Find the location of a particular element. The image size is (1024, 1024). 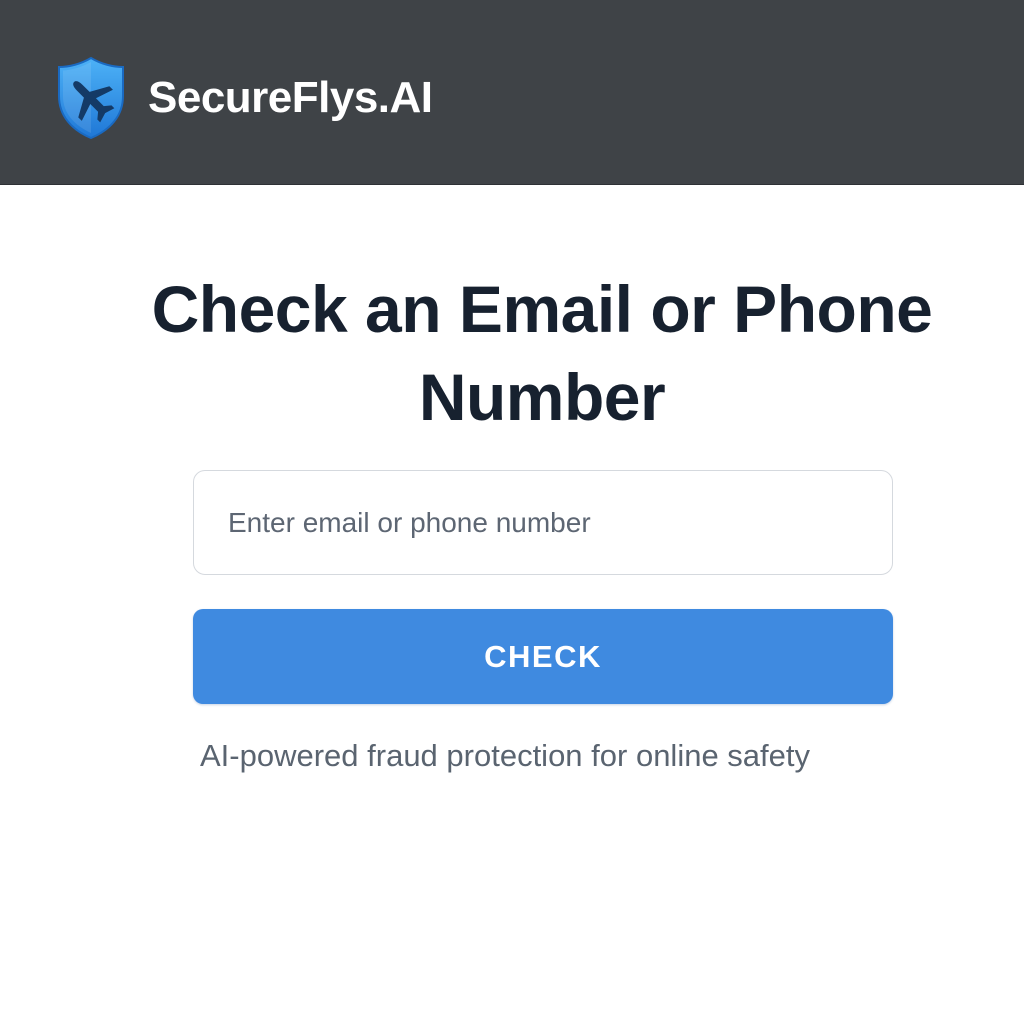

brand-name: SecureFlys.AI is located at coordinates (290, 97).